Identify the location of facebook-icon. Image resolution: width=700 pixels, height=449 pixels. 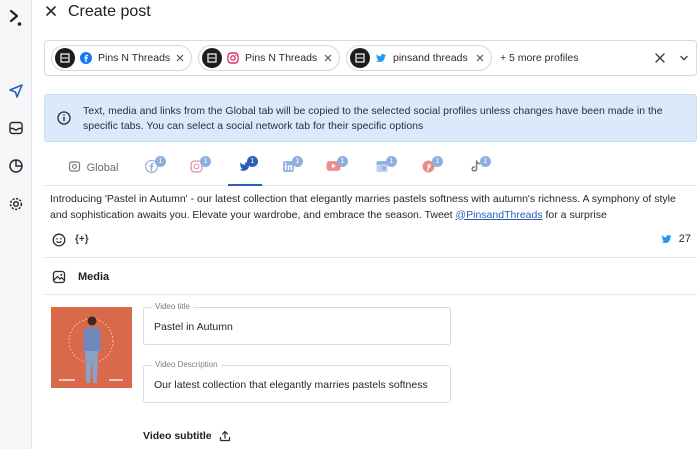
(86, 58).